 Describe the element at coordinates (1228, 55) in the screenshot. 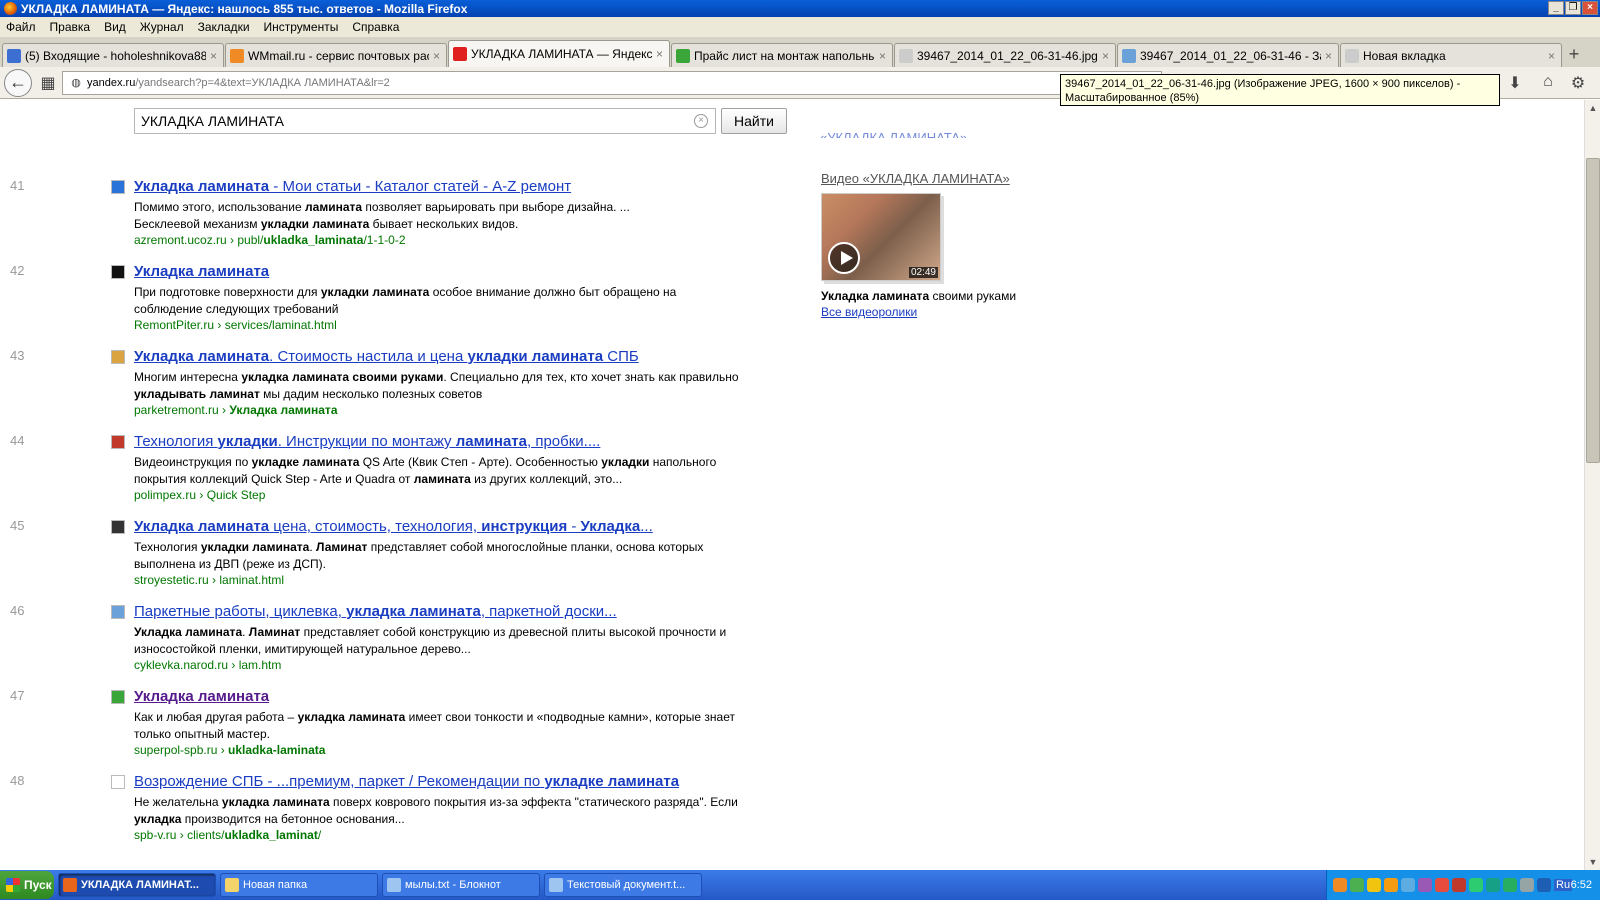

I see `tab-5: 39467_2014_01_22_06-31-46 - За... ×` at that location.